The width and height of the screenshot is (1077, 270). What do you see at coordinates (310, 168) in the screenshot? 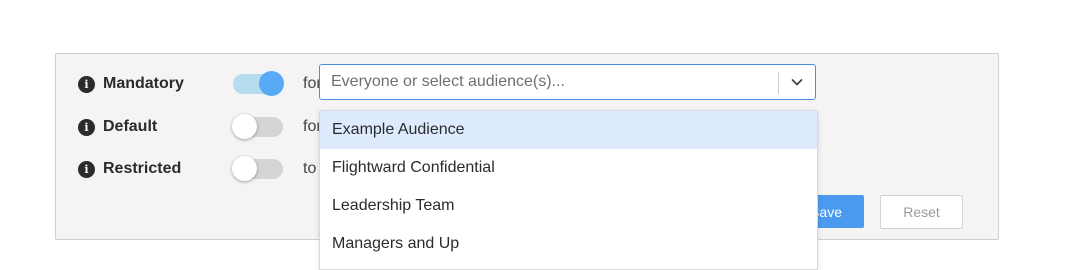
I see `restricted-conjunction: to` at bounding box center [310, 168].